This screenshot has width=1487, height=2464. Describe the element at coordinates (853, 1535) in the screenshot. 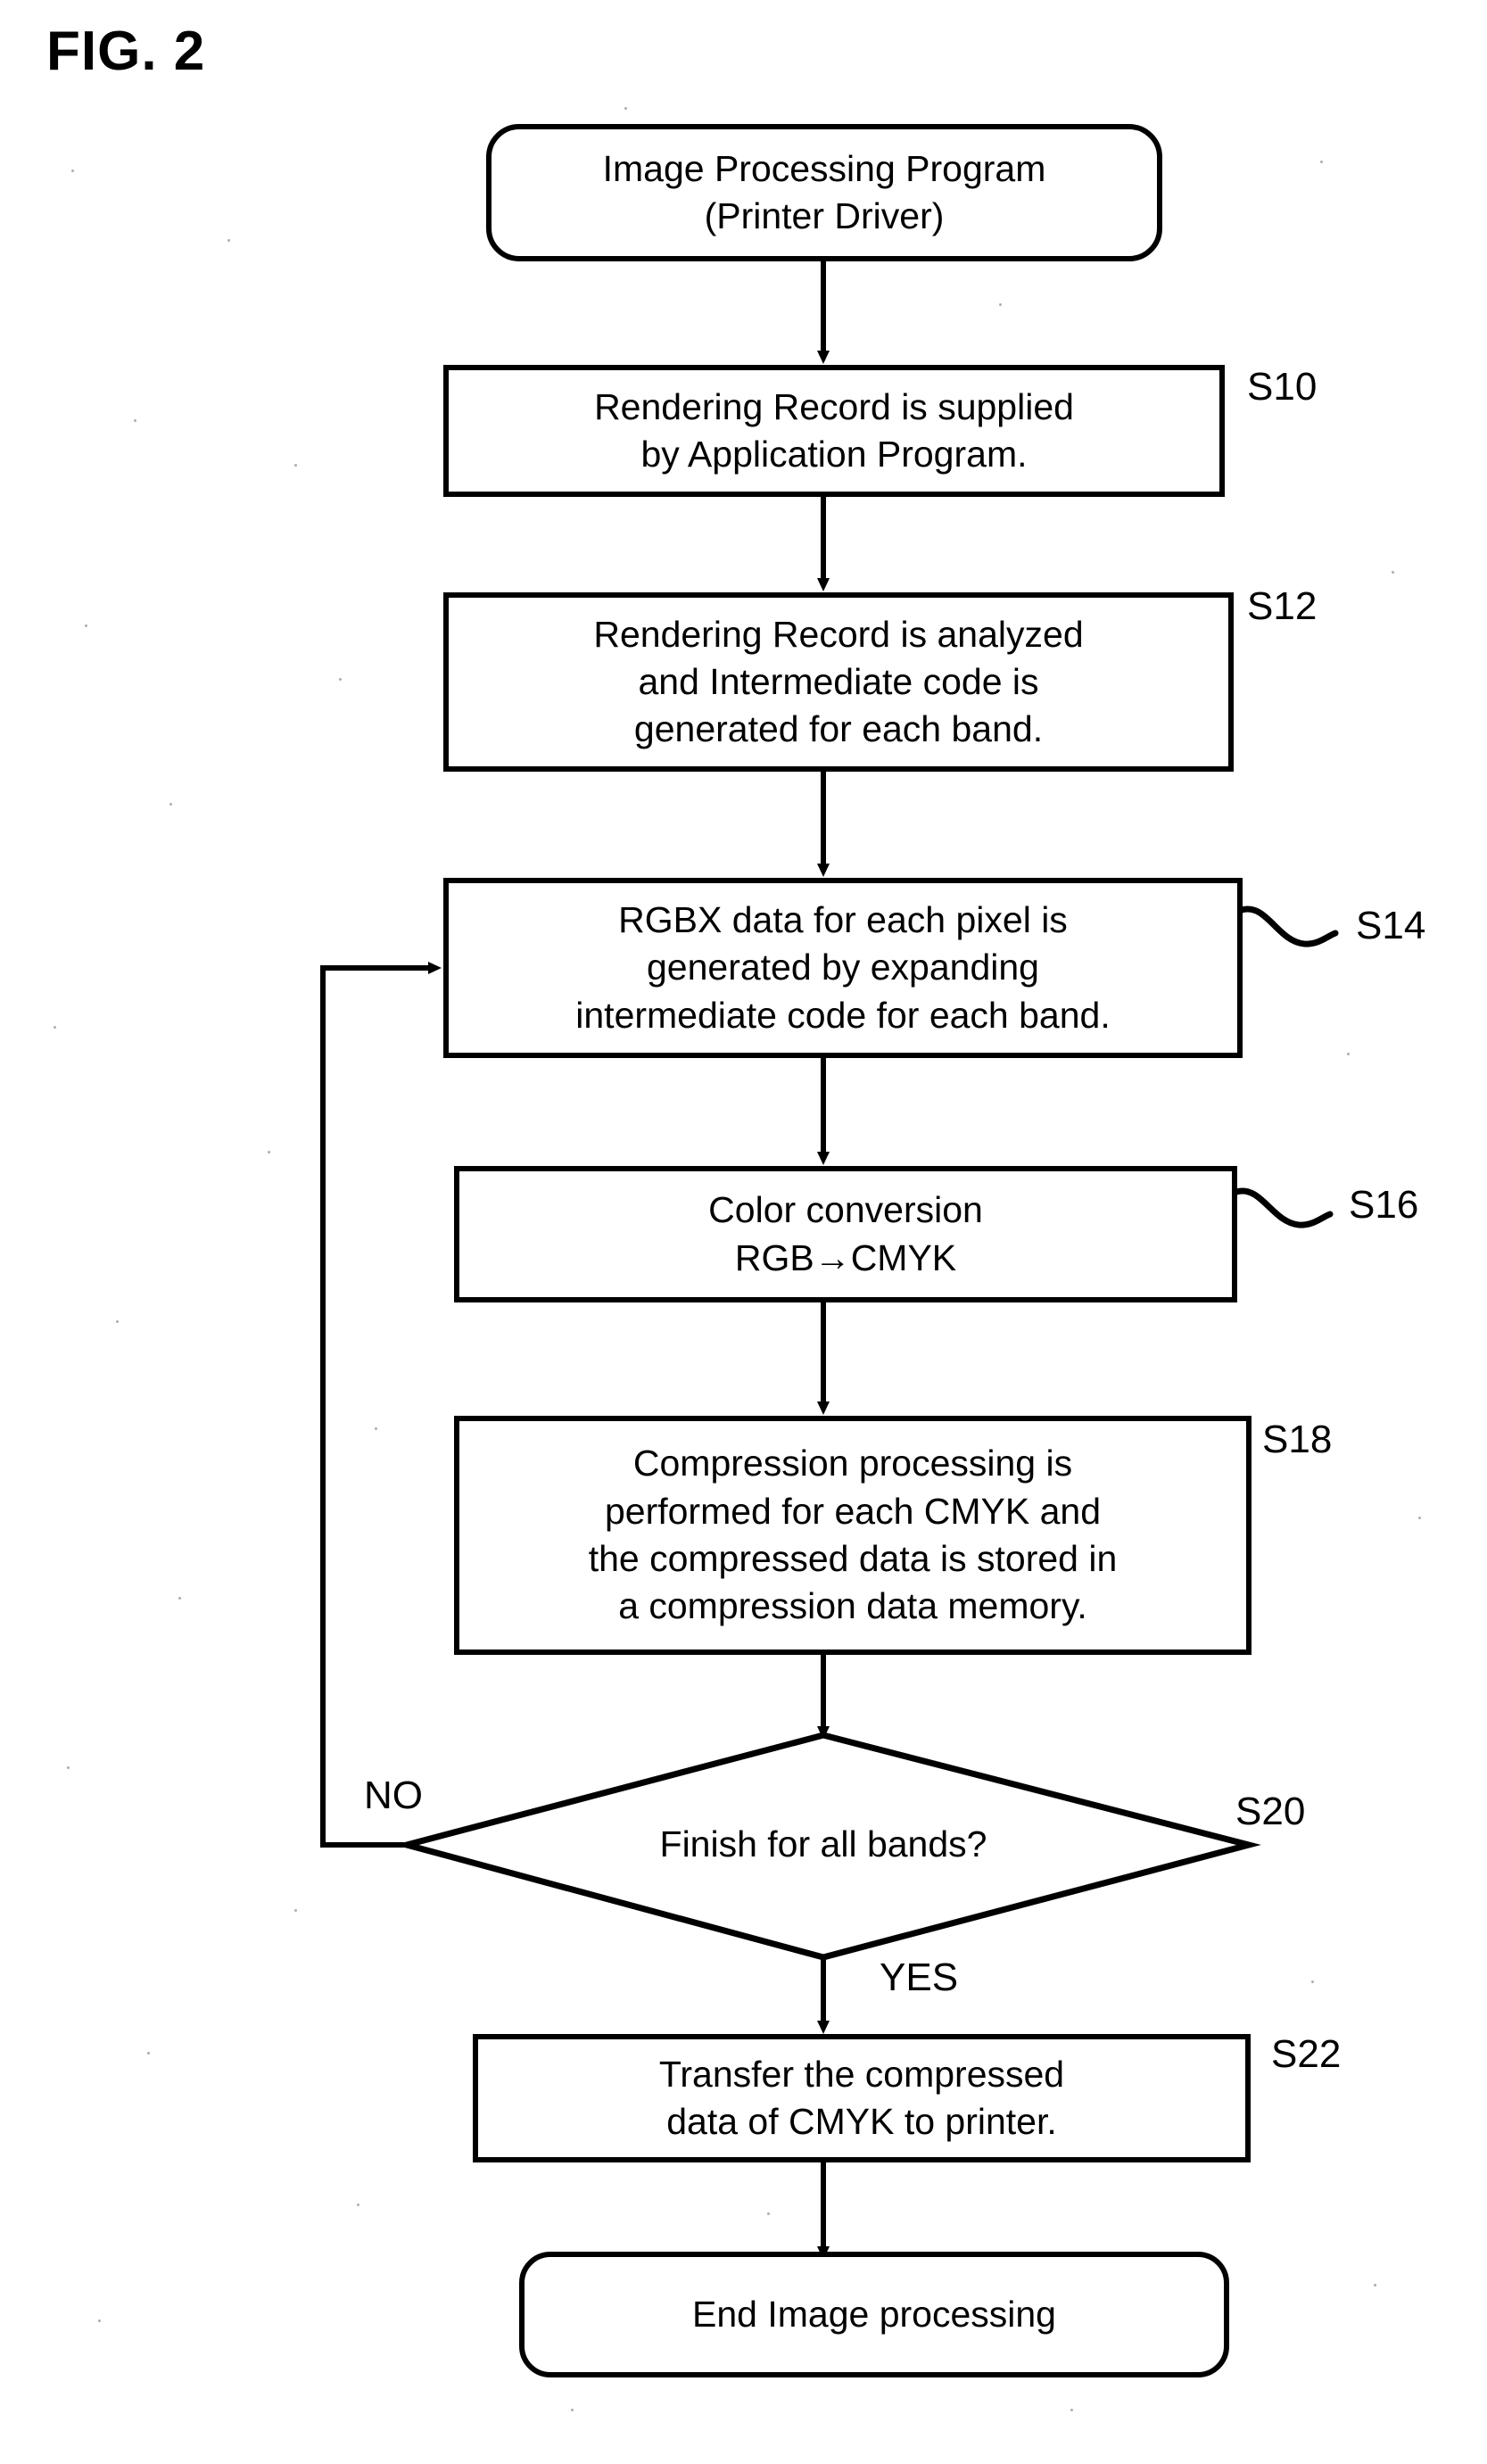

I see `node-s18-shape` at that location.